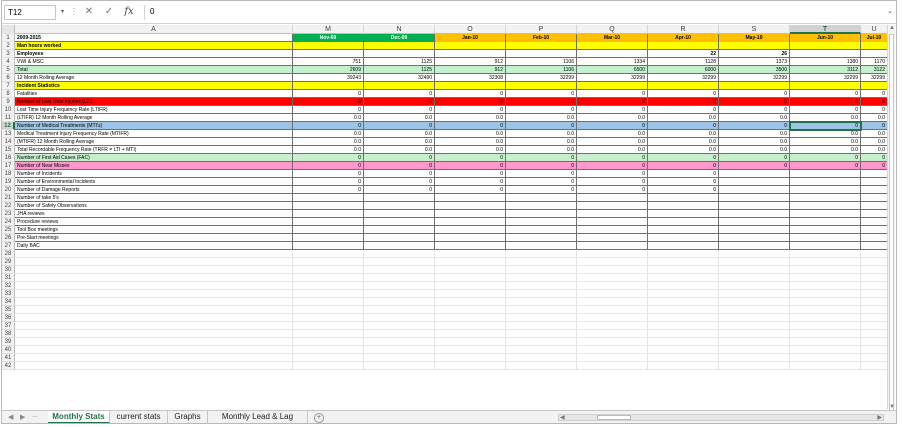  I want to click on row-header: 1, so click(8, 38).